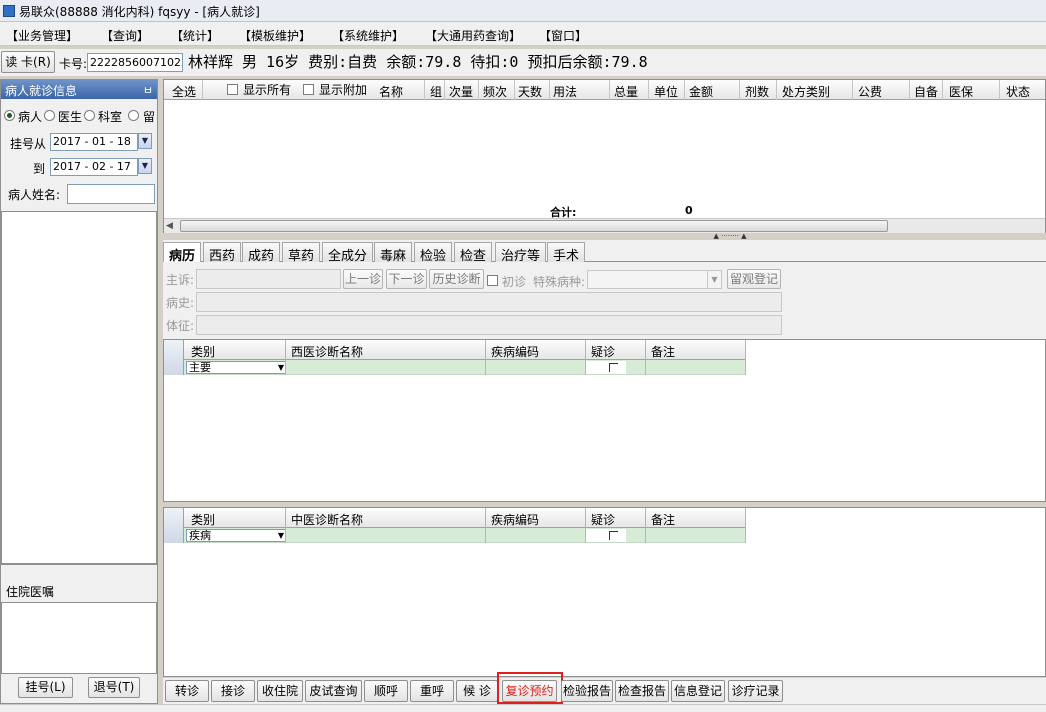 The width and height of the screenshot is (1046, 712). Describe the element at coordinates (530, 91) in the screenshot. I see `column-header: 天数` at that location.